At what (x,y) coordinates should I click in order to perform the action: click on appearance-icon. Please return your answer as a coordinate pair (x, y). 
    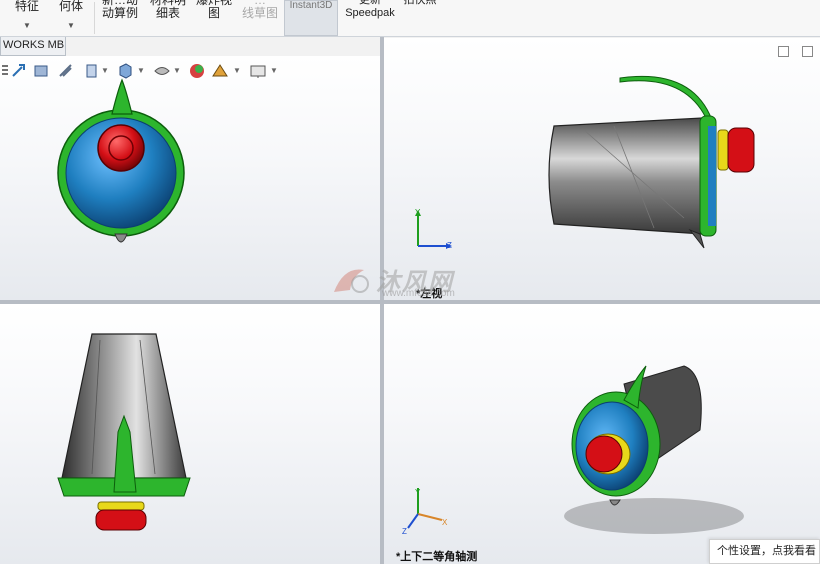
    Looking at the image, I should click on (197, 71).